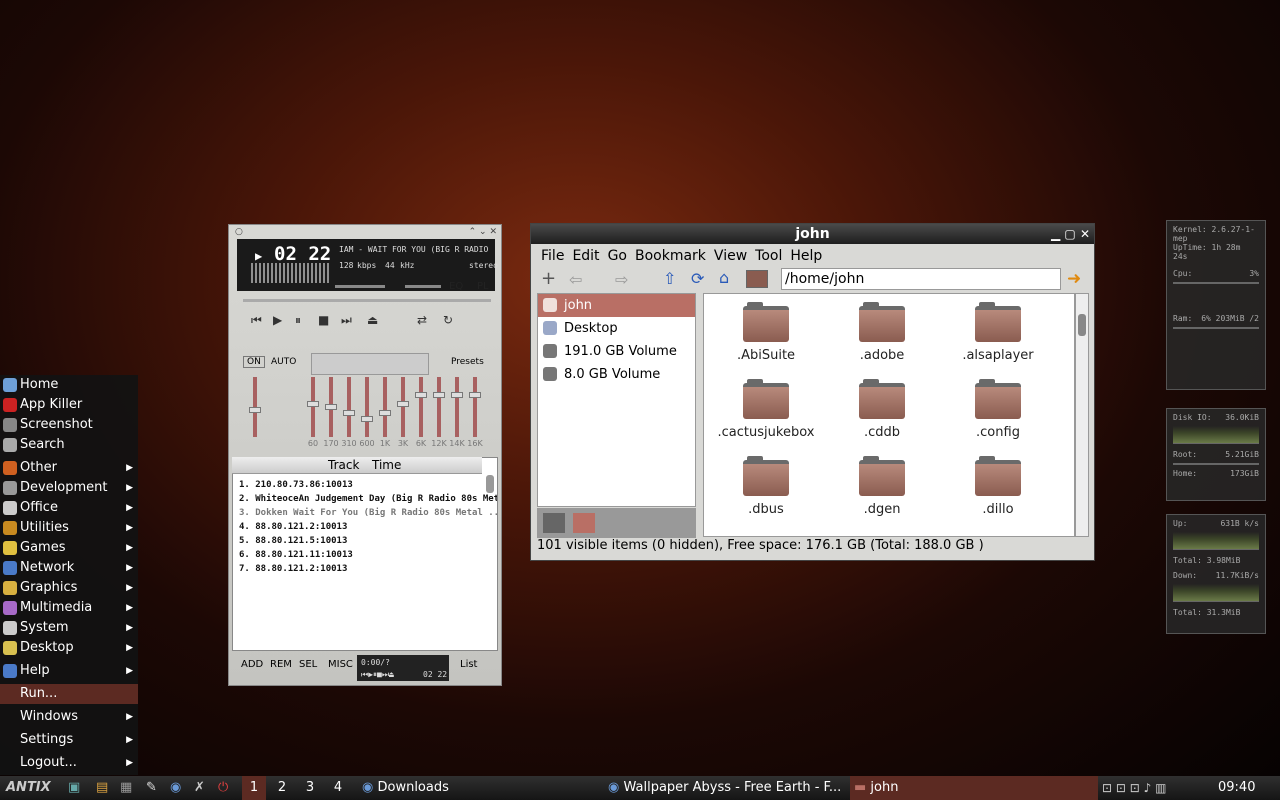  I want to click on start-button: ANTIX, so click(28, 788).